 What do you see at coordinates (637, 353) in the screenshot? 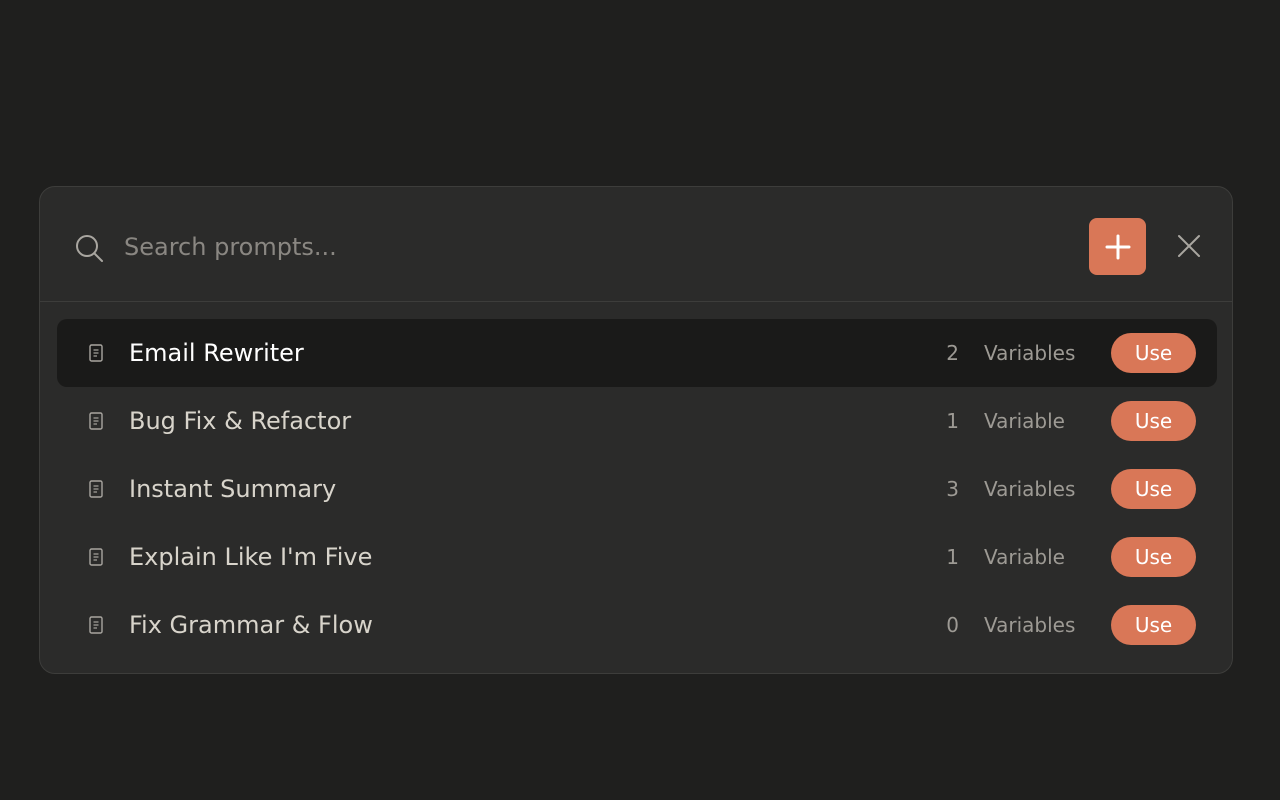
I see `prompt-row-email-rewriter: Email Rewriter 2 Variables Use` at bounding box center [637, 353].